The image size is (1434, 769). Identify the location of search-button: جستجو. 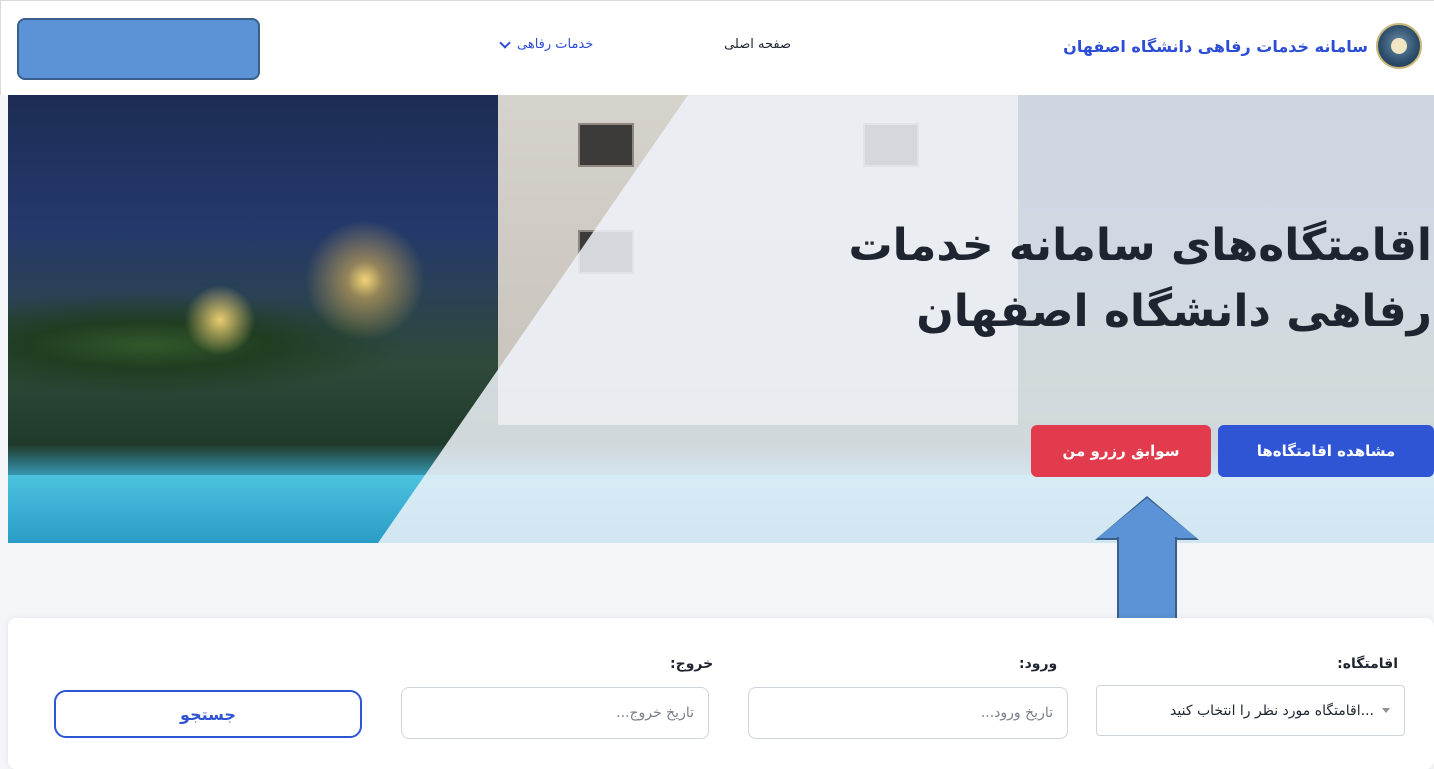
(208, 714).